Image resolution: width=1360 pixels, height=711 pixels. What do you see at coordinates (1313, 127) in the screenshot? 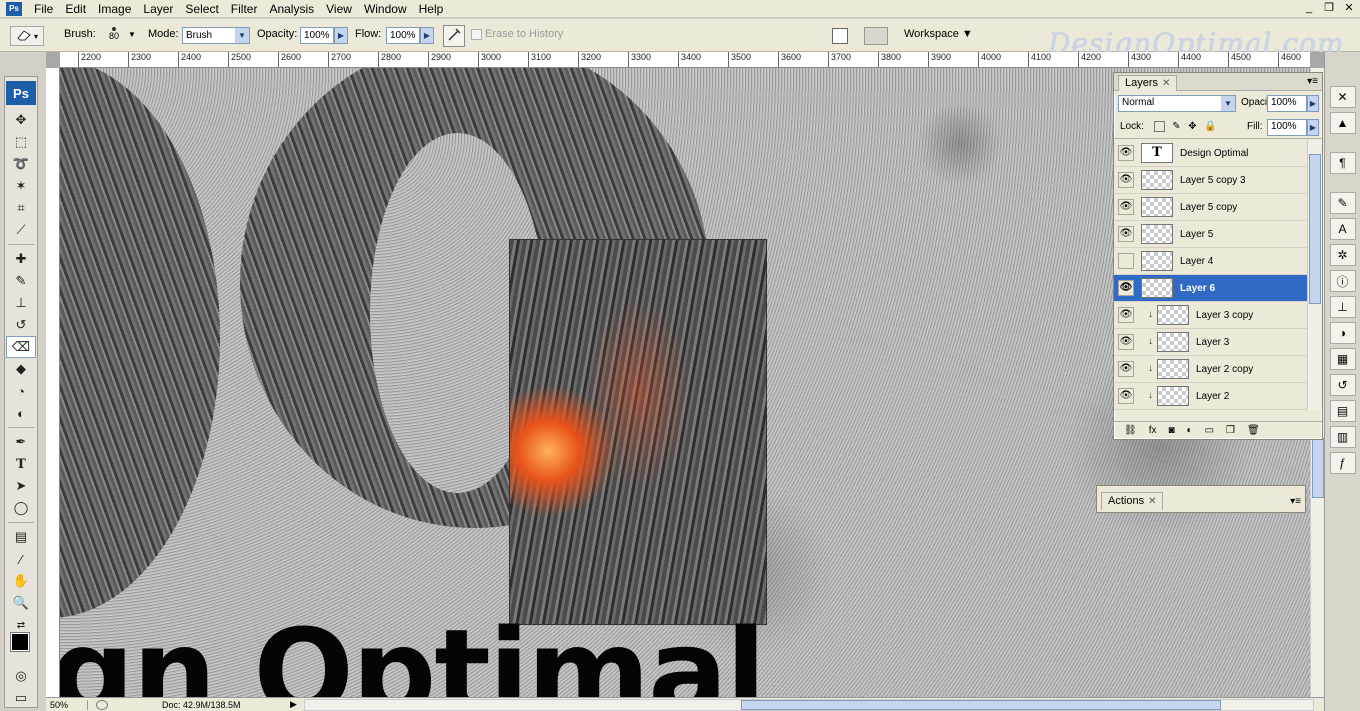
I see `fill-slider-button: ▶` at bounding box center [1313, 127].